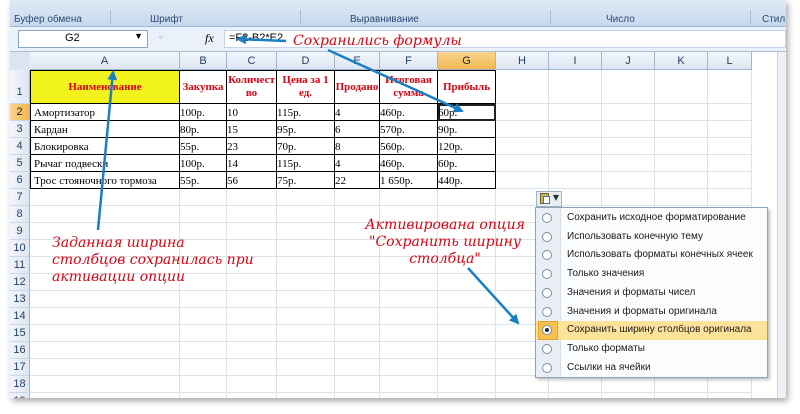 The image size is (800, 414). What do you see at coordinates (493, 296) in the screenshot?
I see `arrow-to-menu-option` at bounding box center [493, 296].